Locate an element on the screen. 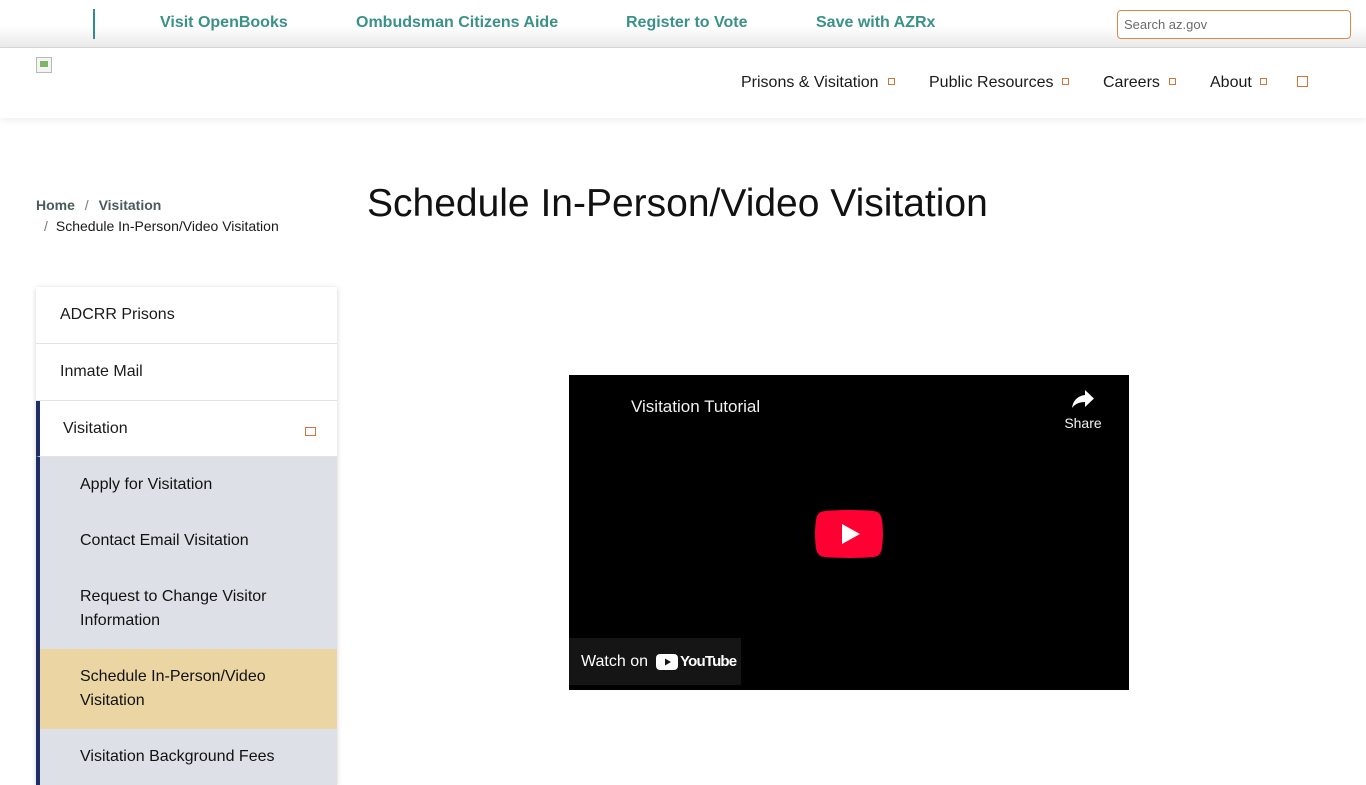  sidenav-subitem-request-change-visitor-info: Request to Change Visitor Information is located at coordinates (188, 609).